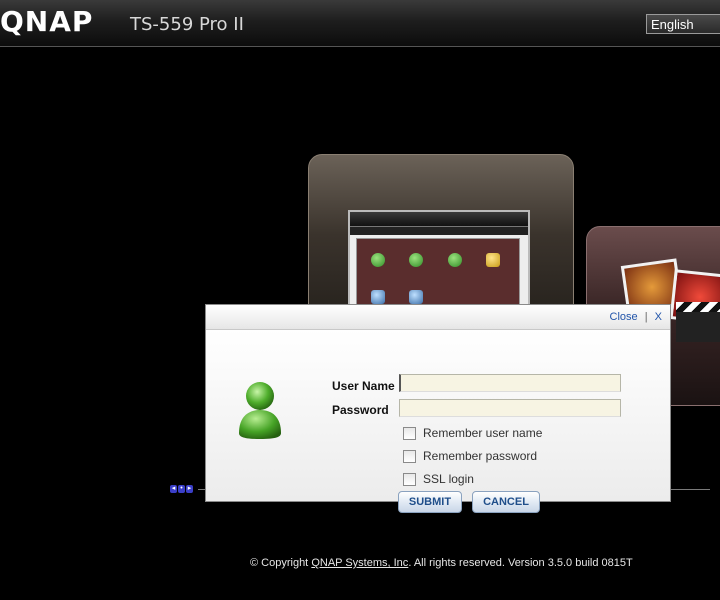  I want to click on dialog-topbar: Close | X, so click(438, 317).